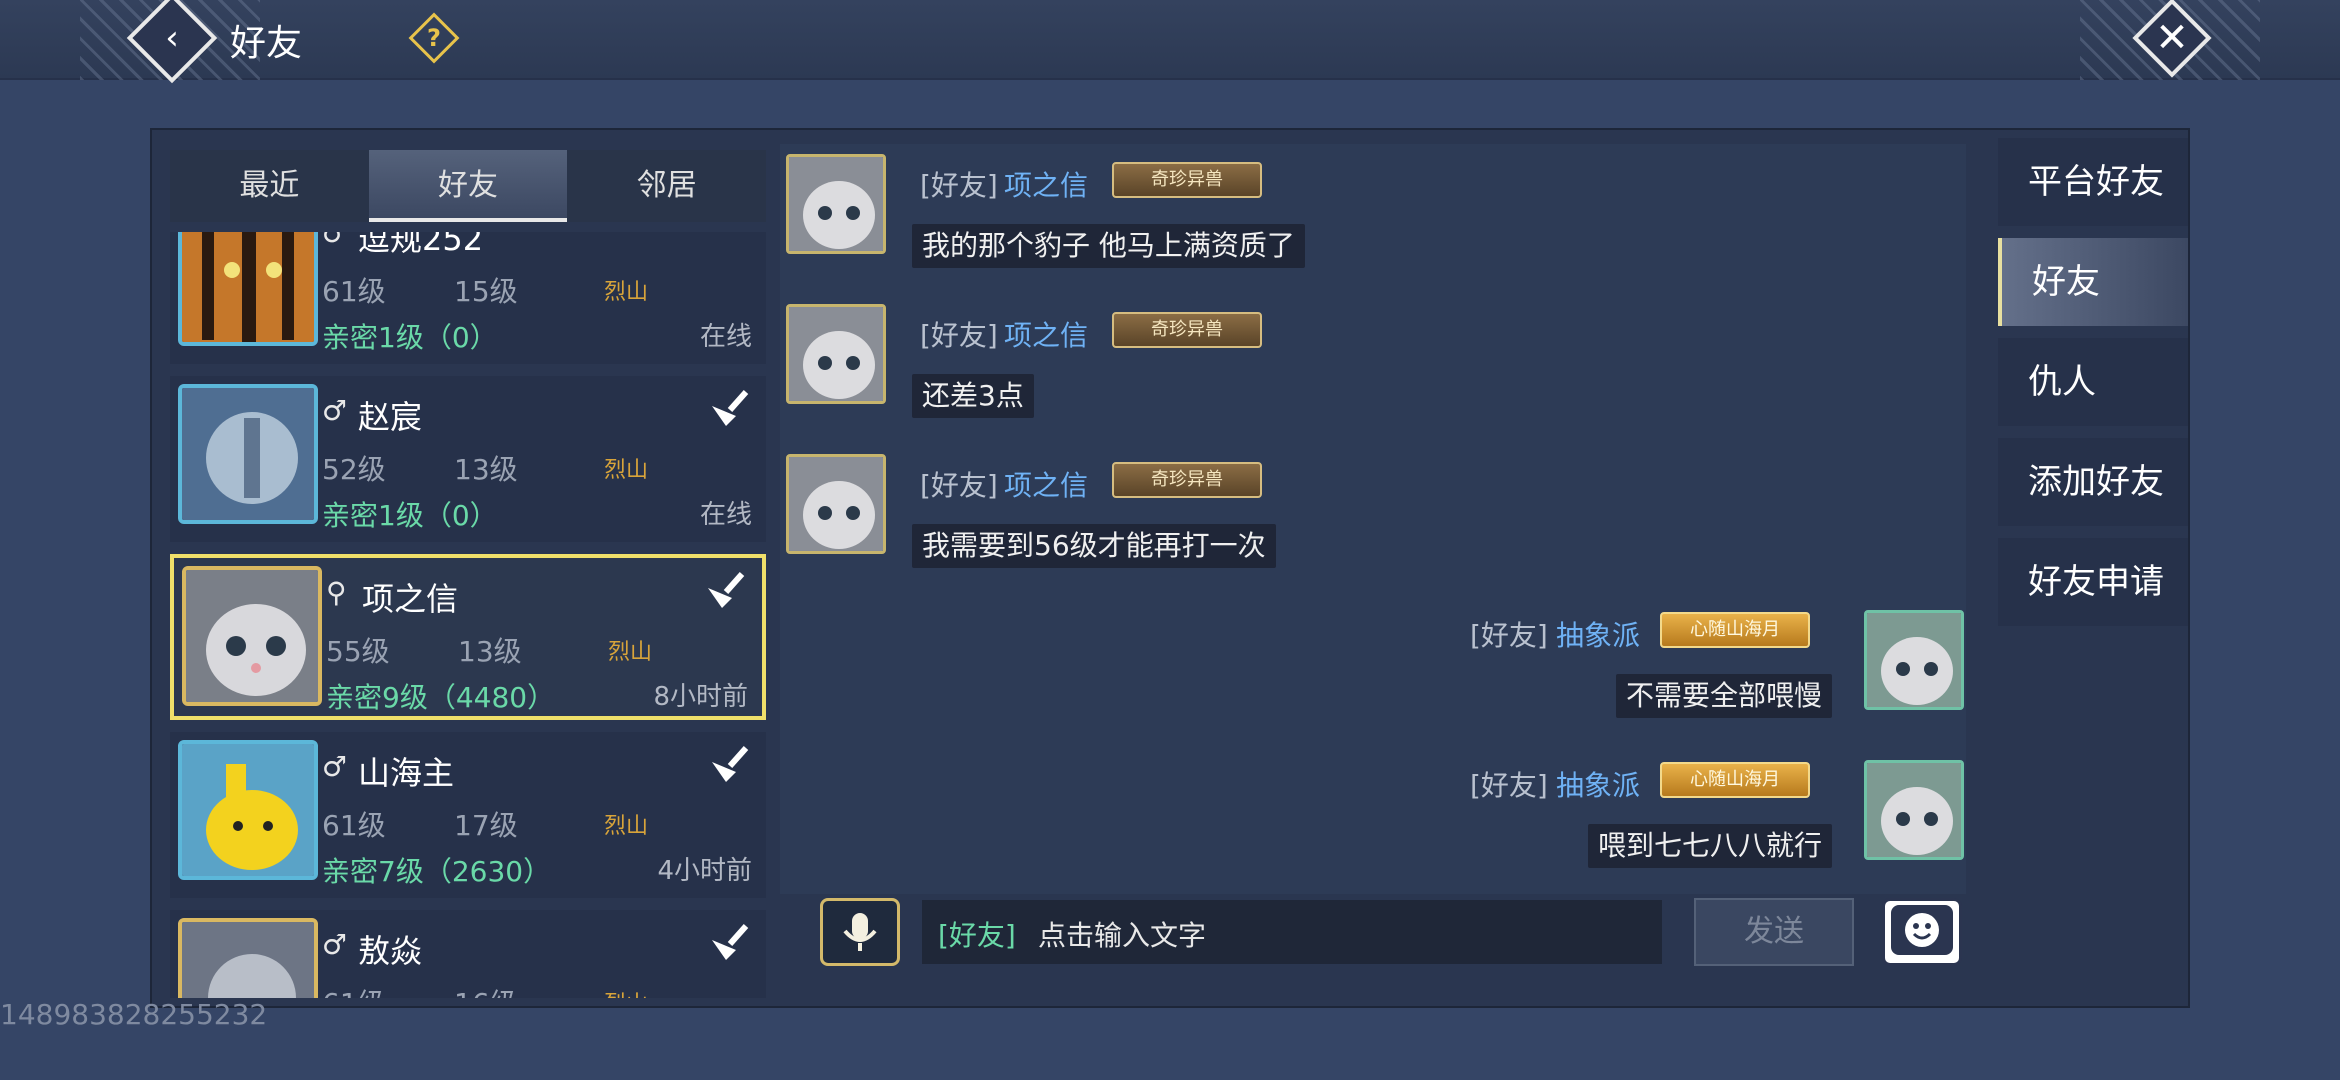 Image resolution: width=2340 pixels, height=1080 pixels. What do you see at coordinates (1735, 780) in the screenshot?
I see `title-badge: 心随山海月` at bounding box center [1735, 780].